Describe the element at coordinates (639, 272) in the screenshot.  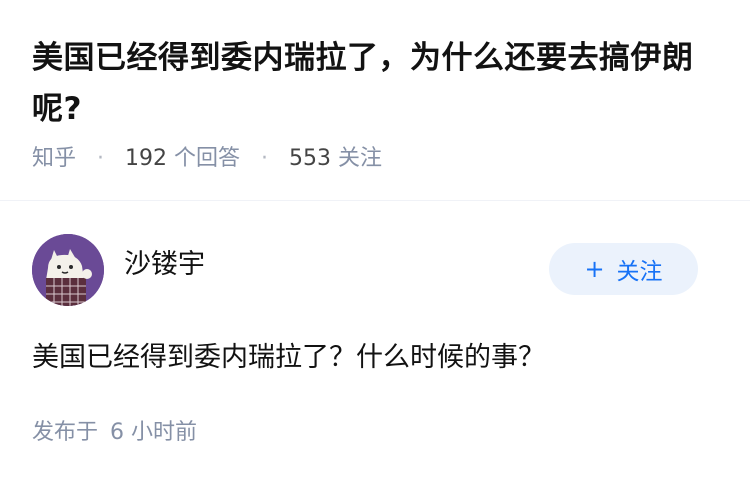
I see `follow-button-label: 关注` at that location.